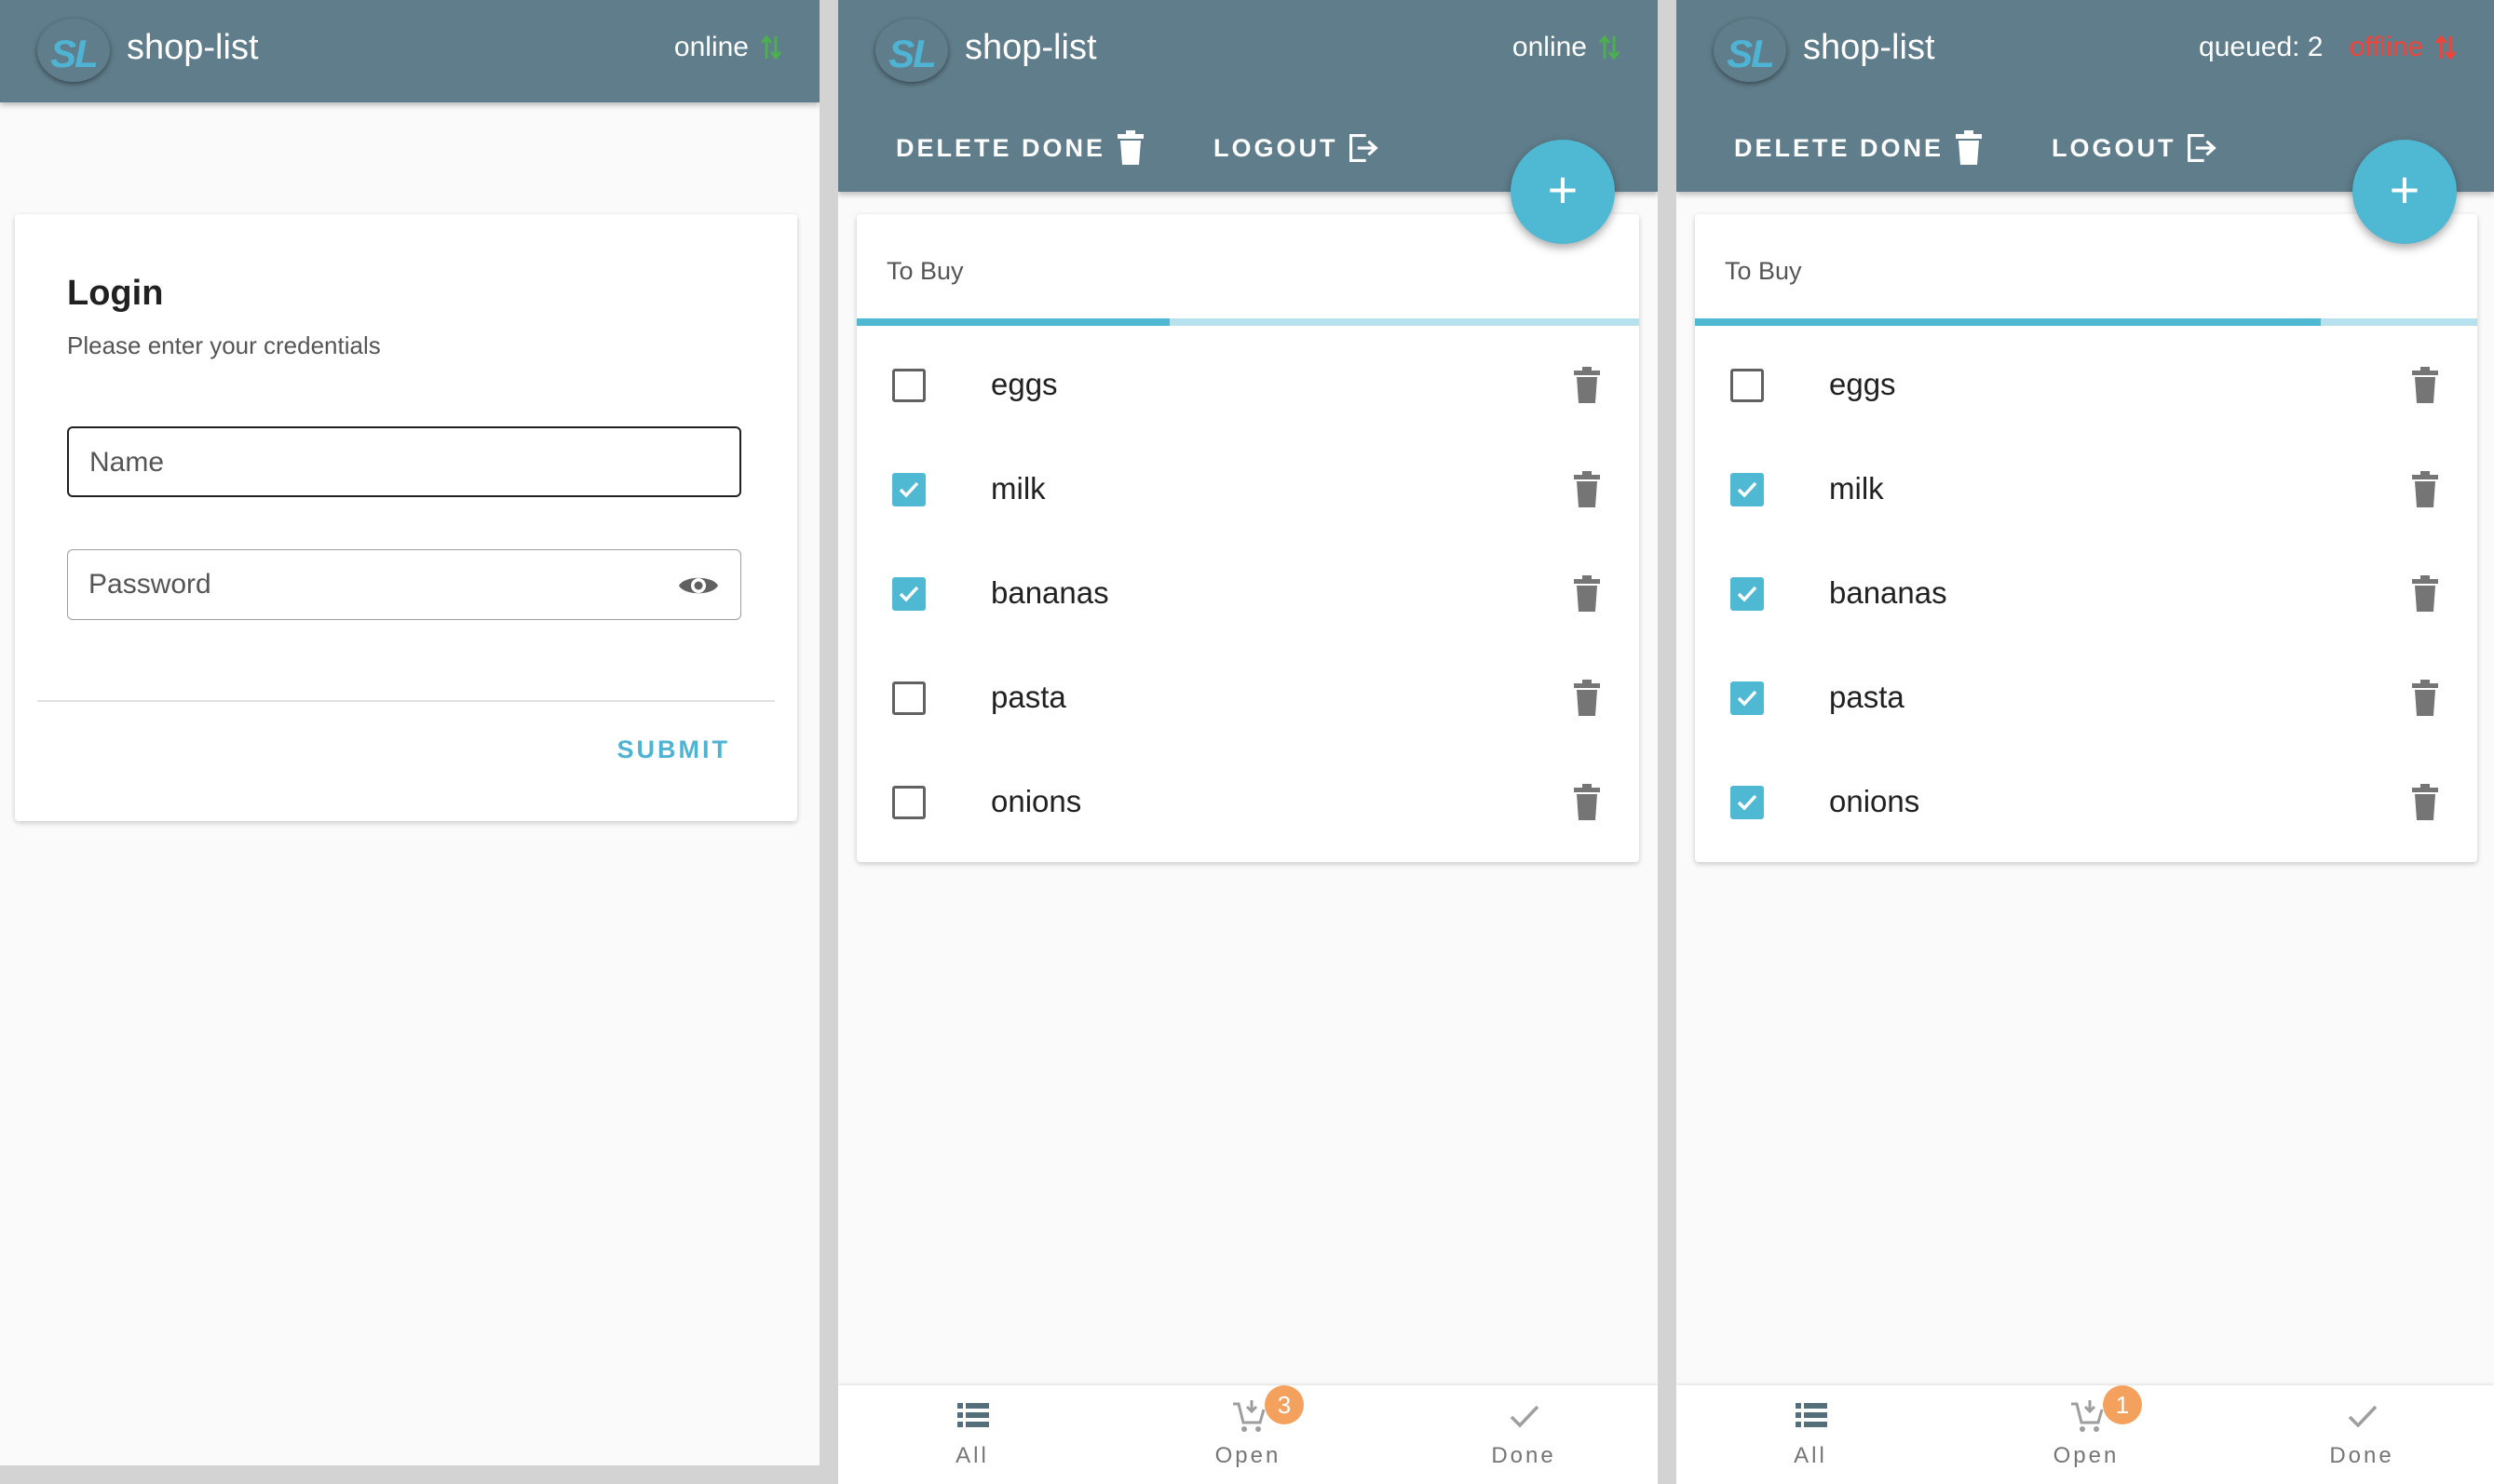  Describe the element at coordinates (410, 51) in the screenshot. I see `app-bar: SL shop-list online` at that location.